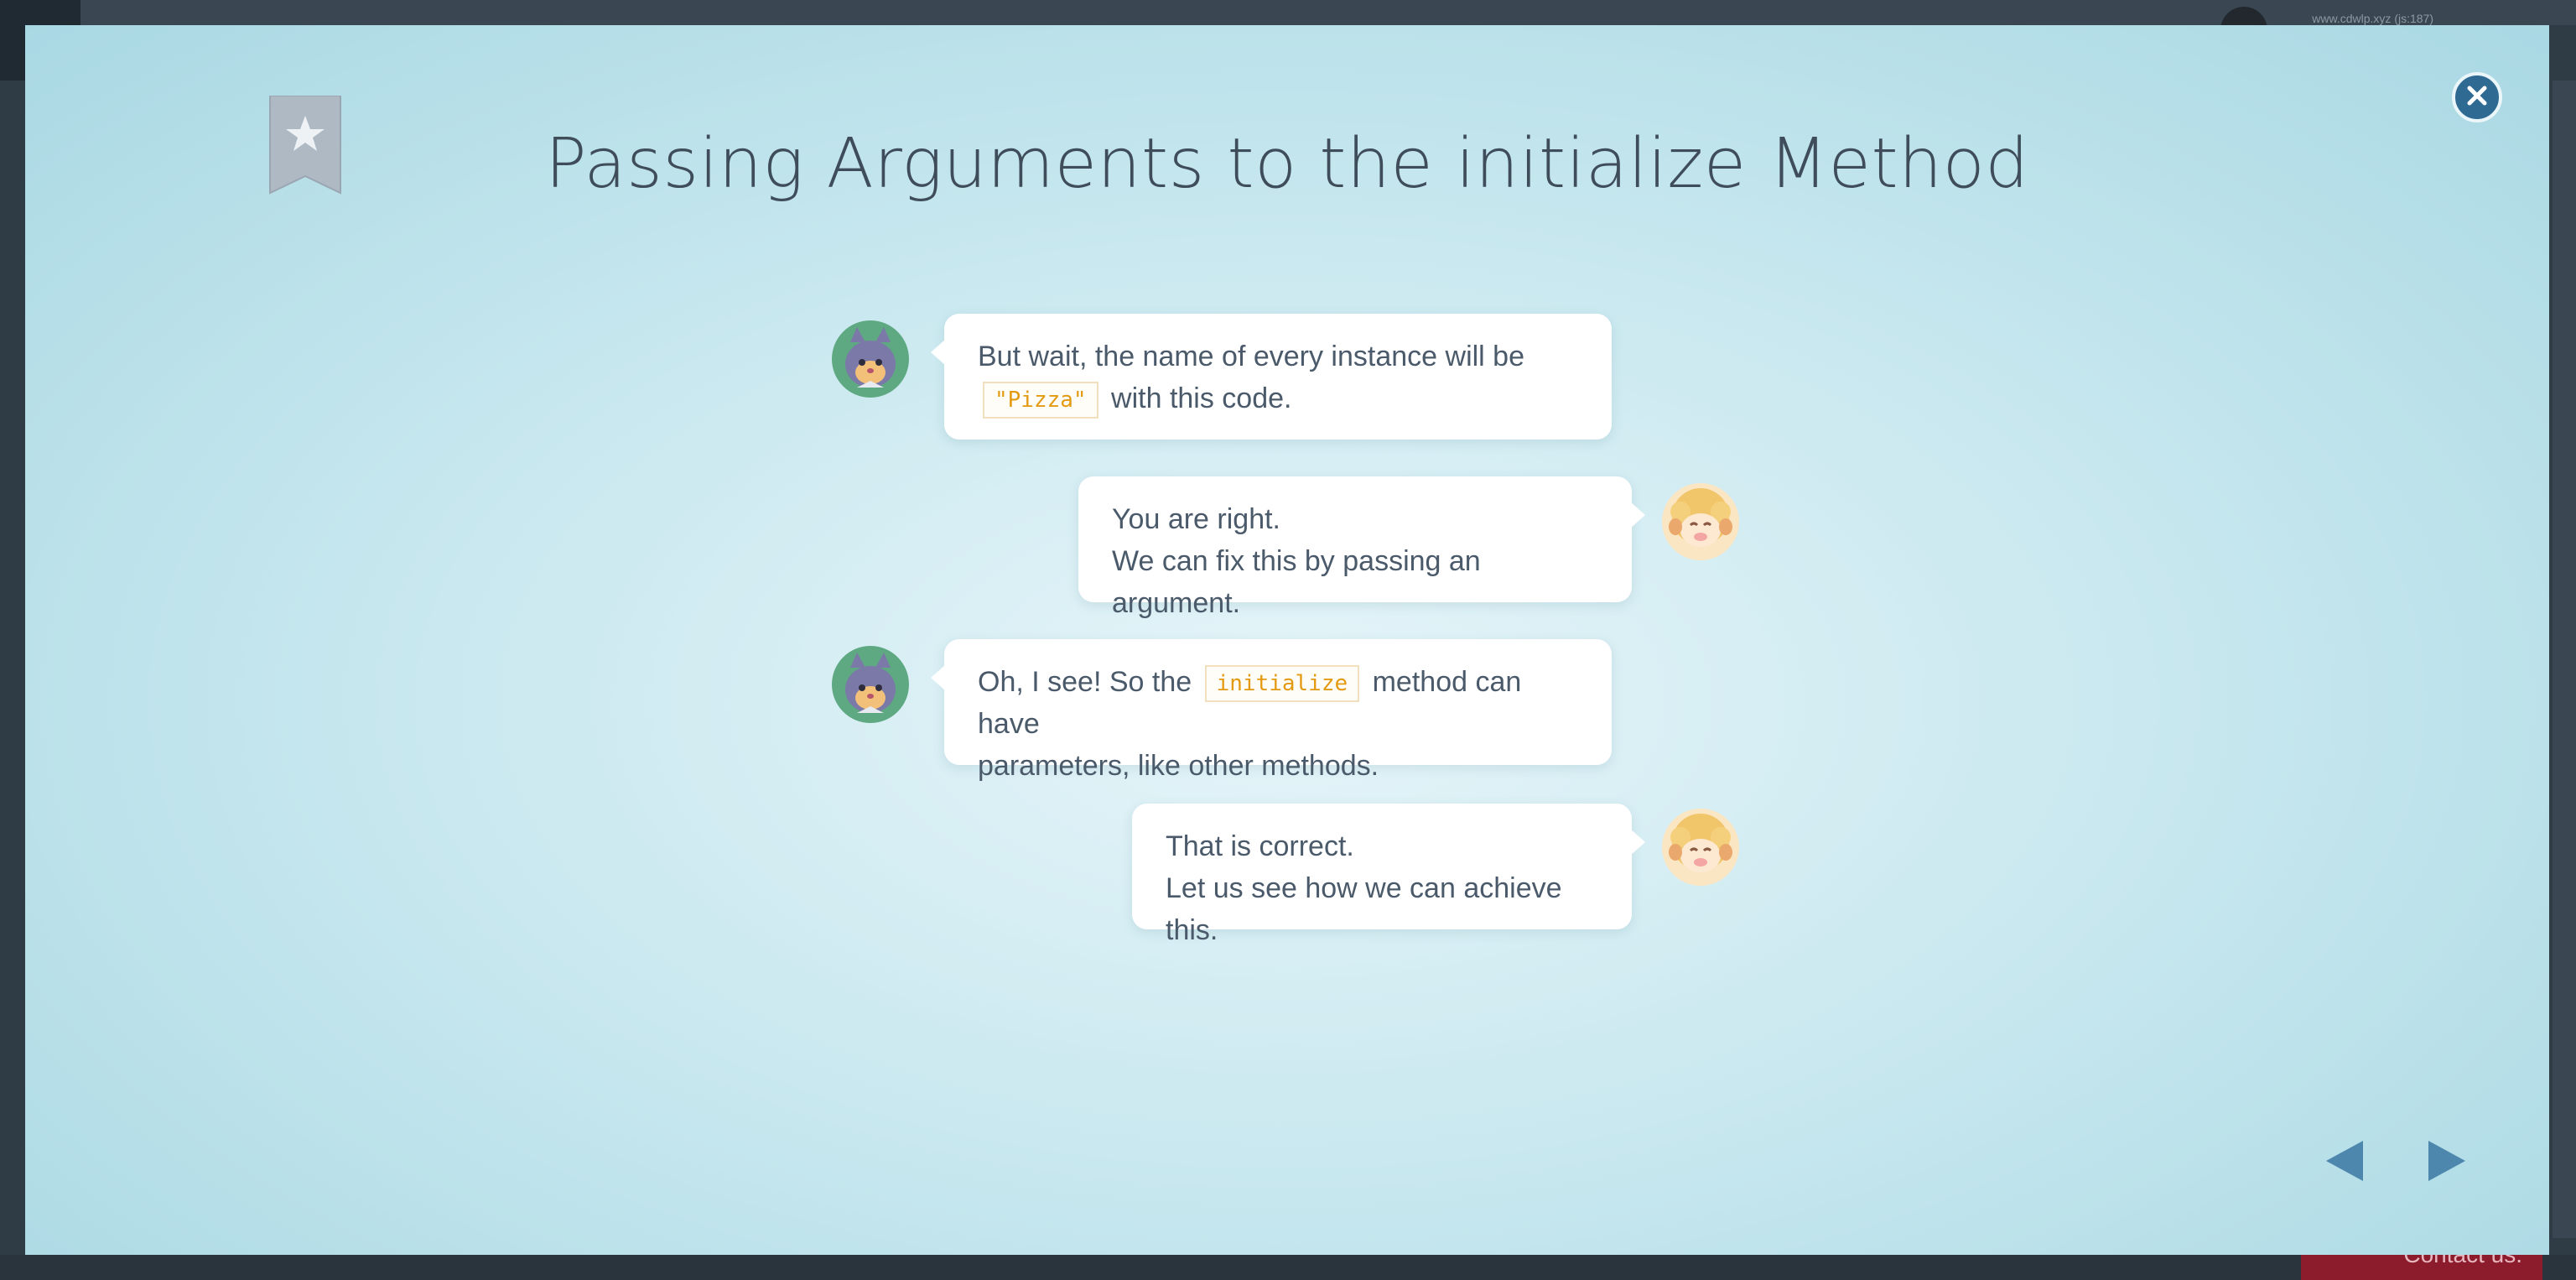 The image size is (2576, 1280). What do you see at coordinates (1288, 1267) in the screenshot?
I see `background-bottom-bar` at bounding box center [1288, 1267].